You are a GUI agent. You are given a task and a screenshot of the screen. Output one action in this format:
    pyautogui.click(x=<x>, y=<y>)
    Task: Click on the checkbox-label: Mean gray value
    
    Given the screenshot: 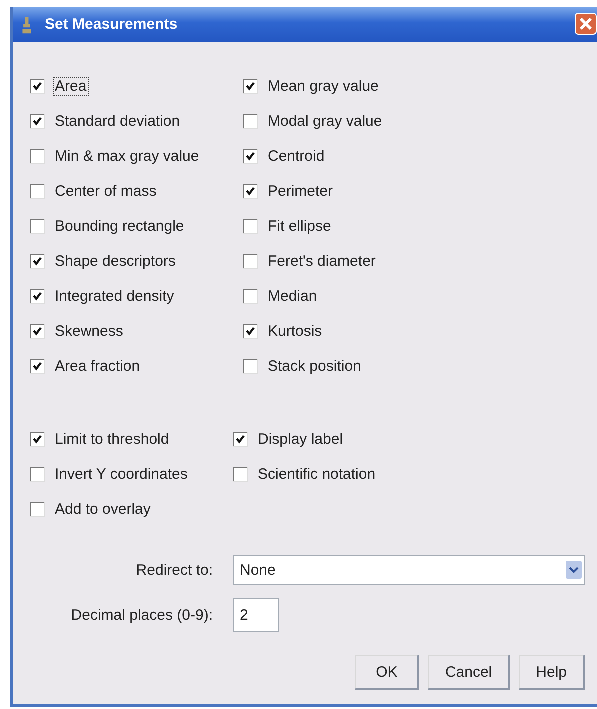 What is the action you would take?
    pyautogui.click(x=323, y=86)
    